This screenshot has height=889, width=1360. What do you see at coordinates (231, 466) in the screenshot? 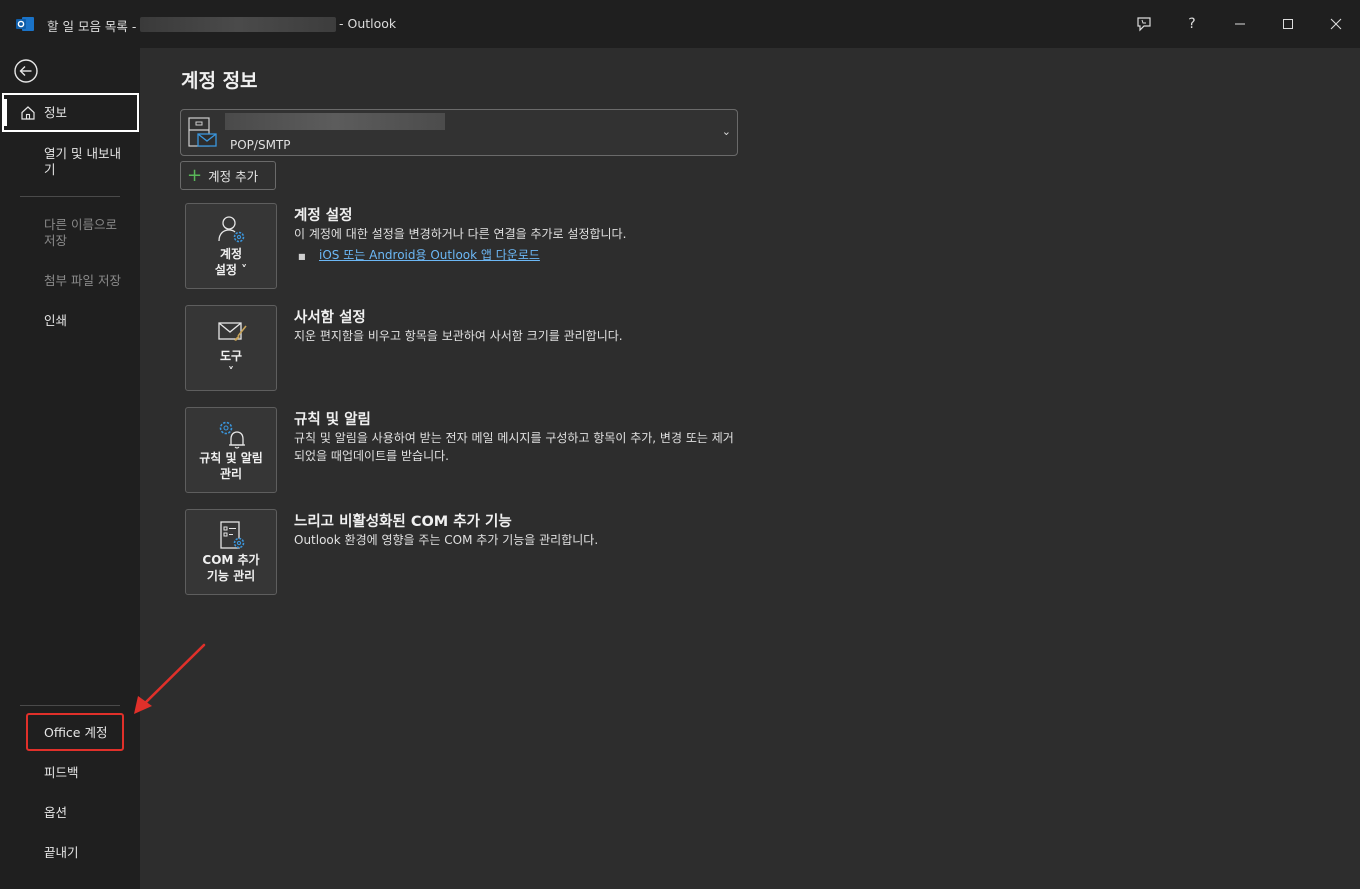
I see `tile-label: 규칙 및 알림 관리` at bounding box center [231, 466].